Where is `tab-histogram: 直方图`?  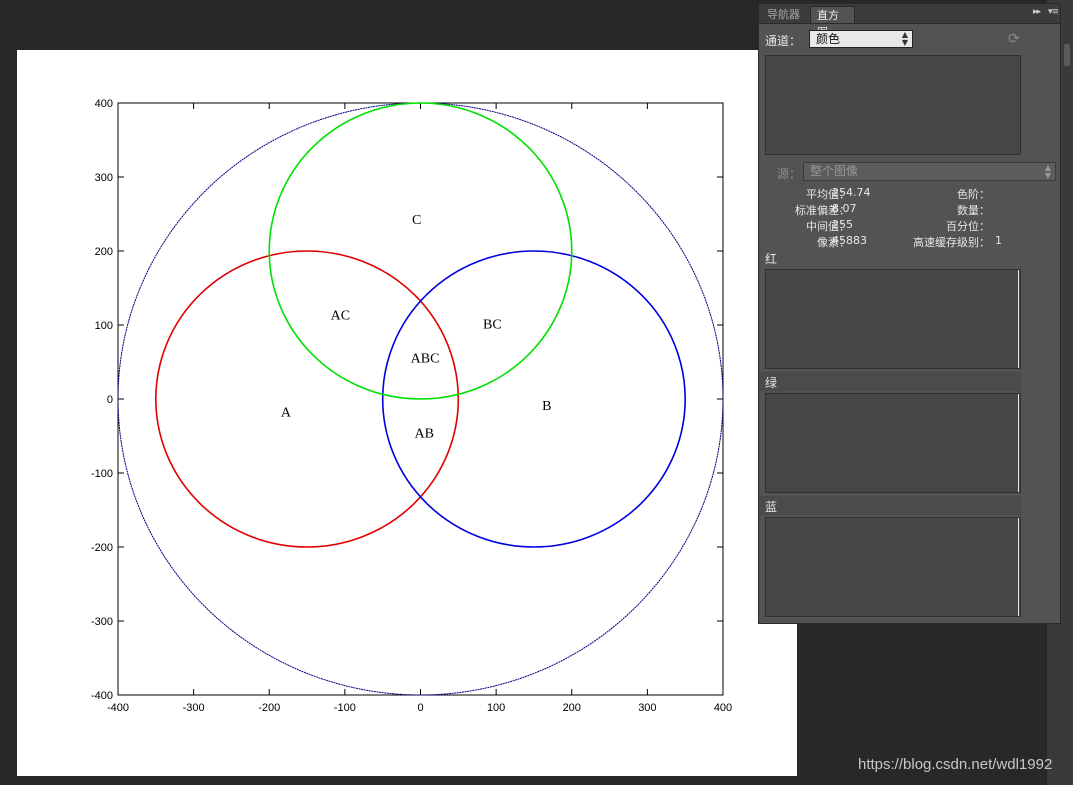 tab-histogram: 直方图 is located at coordinates (832, 22).